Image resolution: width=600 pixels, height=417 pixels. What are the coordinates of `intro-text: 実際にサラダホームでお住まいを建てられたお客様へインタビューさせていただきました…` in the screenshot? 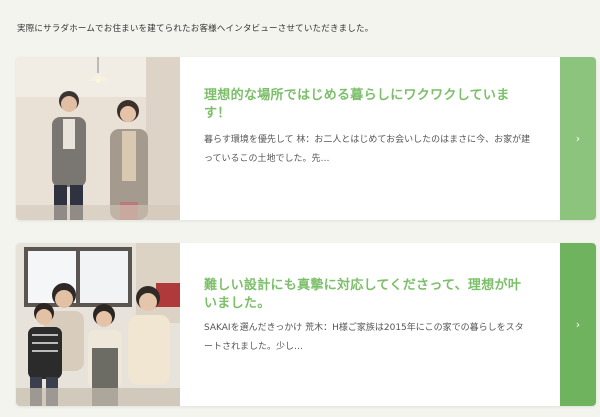 It's located at (195, 29).